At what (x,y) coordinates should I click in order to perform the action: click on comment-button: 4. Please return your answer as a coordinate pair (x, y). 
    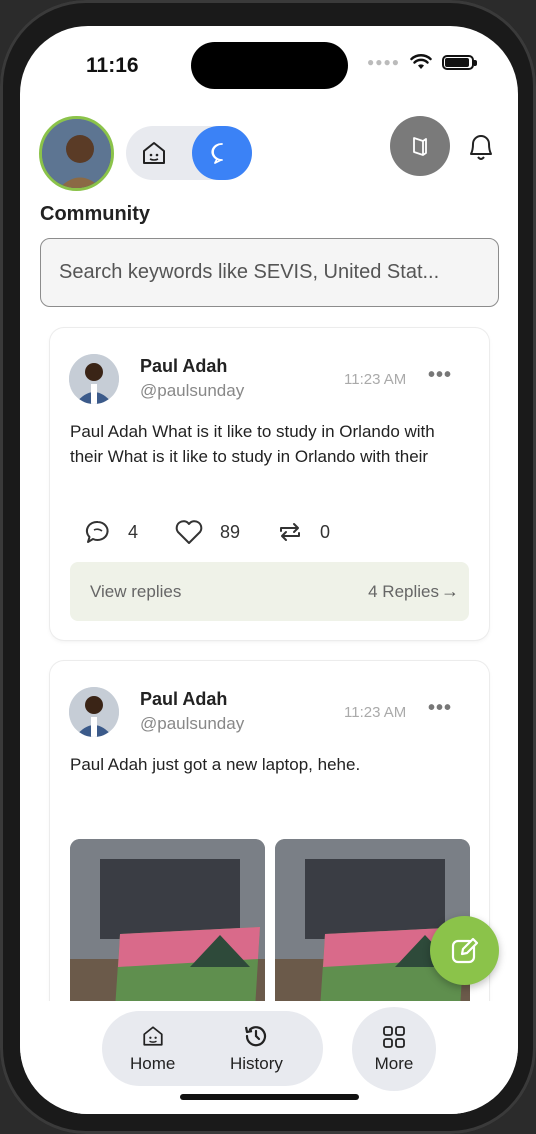
    Looking at the image, I should click on (111, 532).